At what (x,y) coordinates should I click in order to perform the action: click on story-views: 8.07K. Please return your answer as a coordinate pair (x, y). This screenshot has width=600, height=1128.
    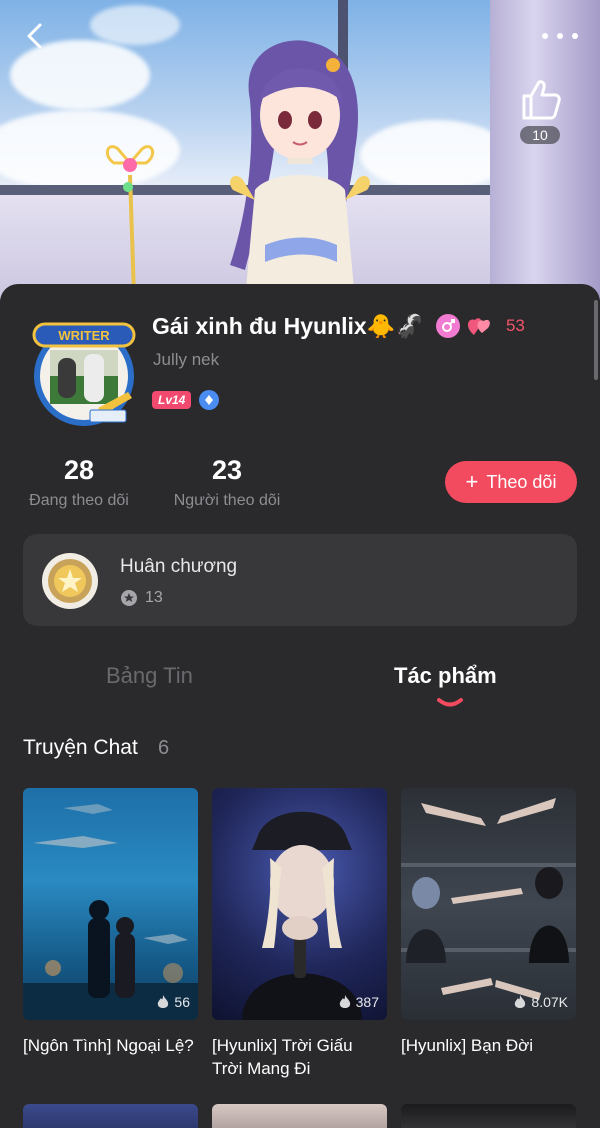
    Looking at the image, I should click on (540, 1002).